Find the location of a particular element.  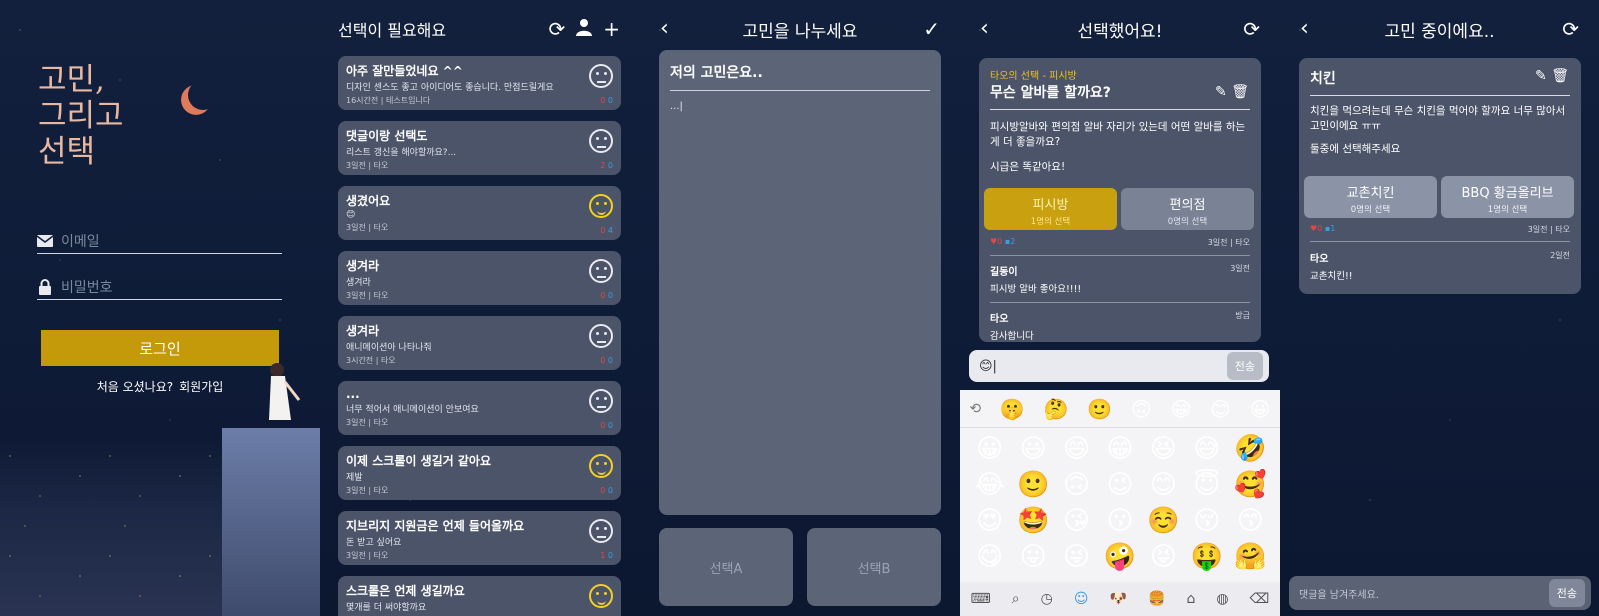

post-body-line: 둘중에 선택해주세요 is located at coordinates (1355, 149).